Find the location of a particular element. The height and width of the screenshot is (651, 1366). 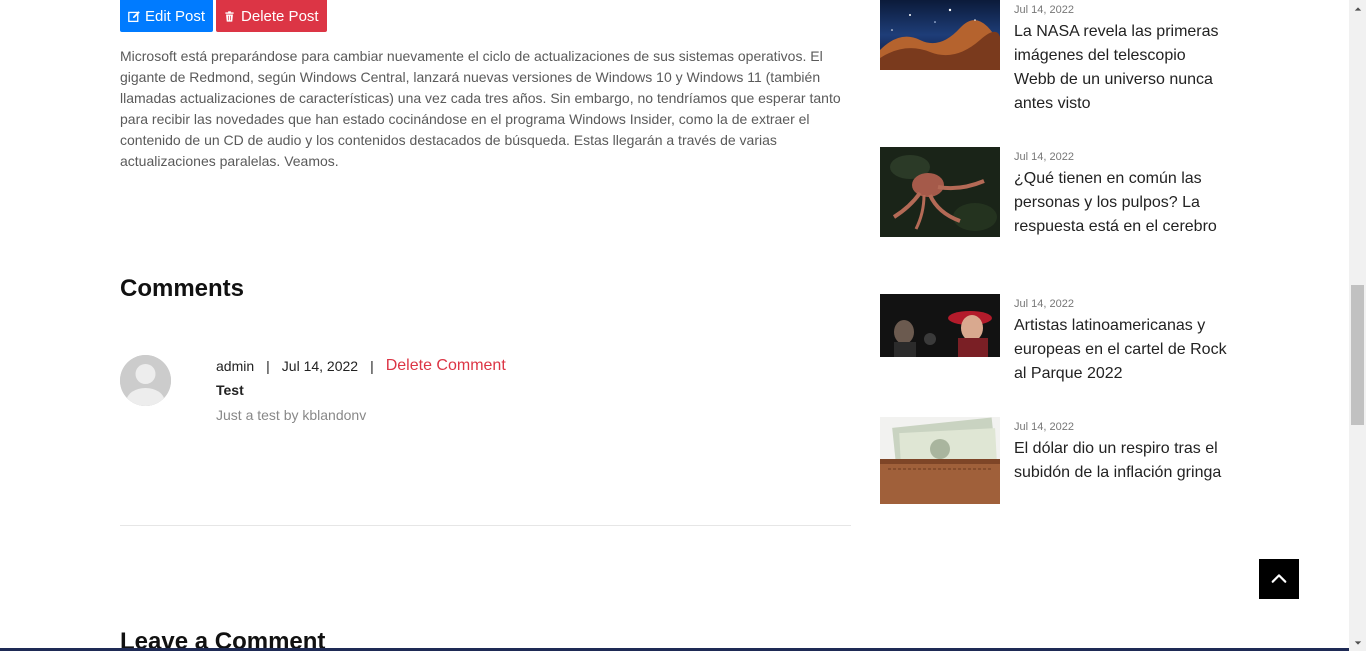

trash-icon is located at coordinates (230, 16).